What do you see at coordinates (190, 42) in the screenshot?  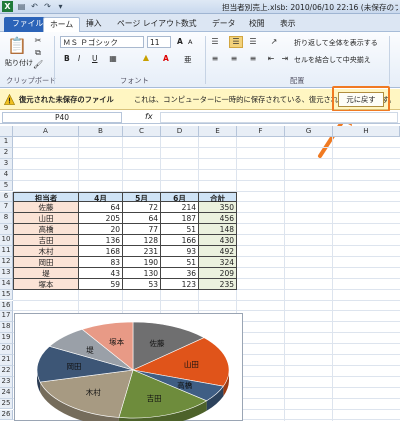 I see `shrink-font-button: A` at bounding box center [190, 42].